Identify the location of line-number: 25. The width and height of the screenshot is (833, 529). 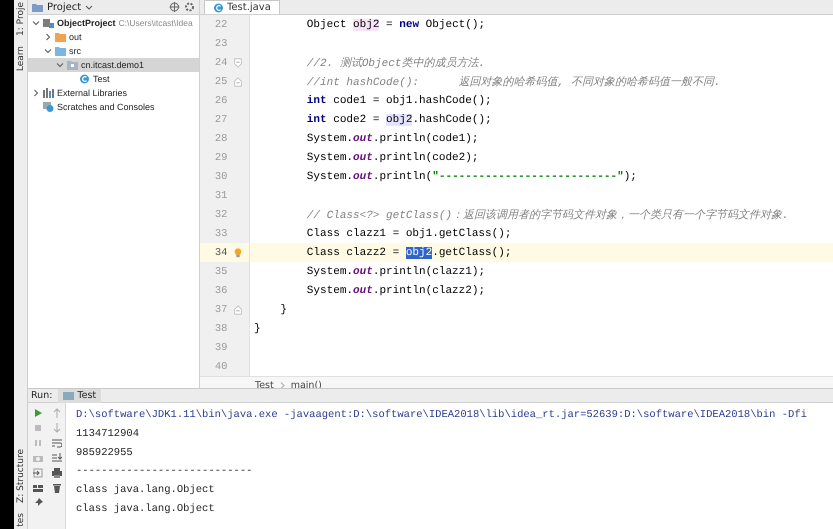
(221, 82).